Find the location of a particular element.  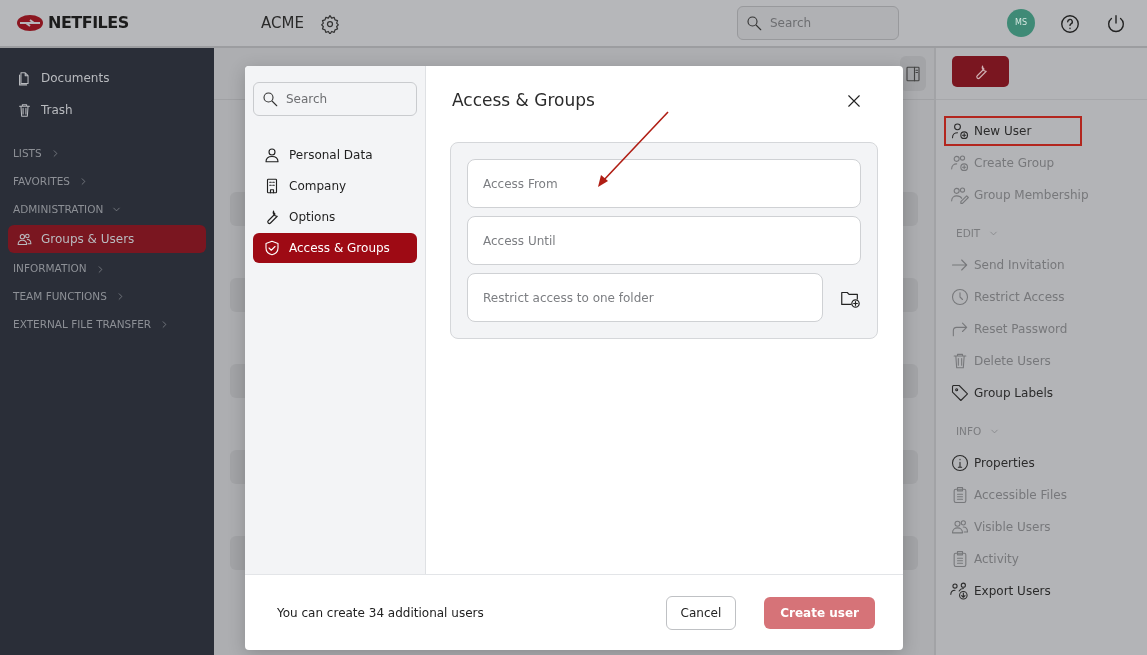

brand-name: NETFILES is located at coordinates (88, 23).